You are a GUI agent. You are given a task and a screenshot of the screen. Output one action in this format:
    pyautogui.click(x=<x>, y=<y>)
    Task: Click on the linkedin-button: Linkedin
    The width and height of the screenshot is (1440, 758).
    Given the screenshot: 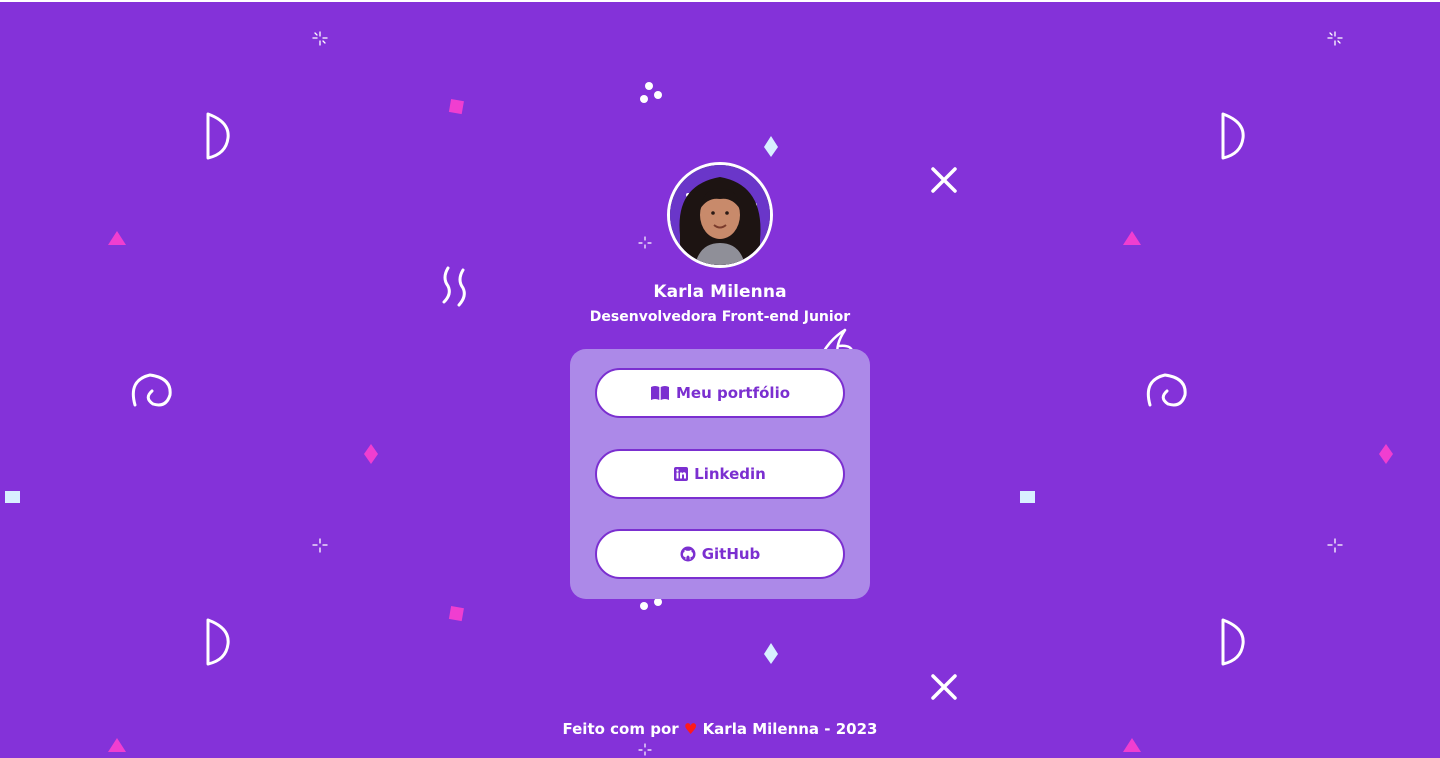 What is the action you would take?
    pyautogui.click(x=720, y=474)
    